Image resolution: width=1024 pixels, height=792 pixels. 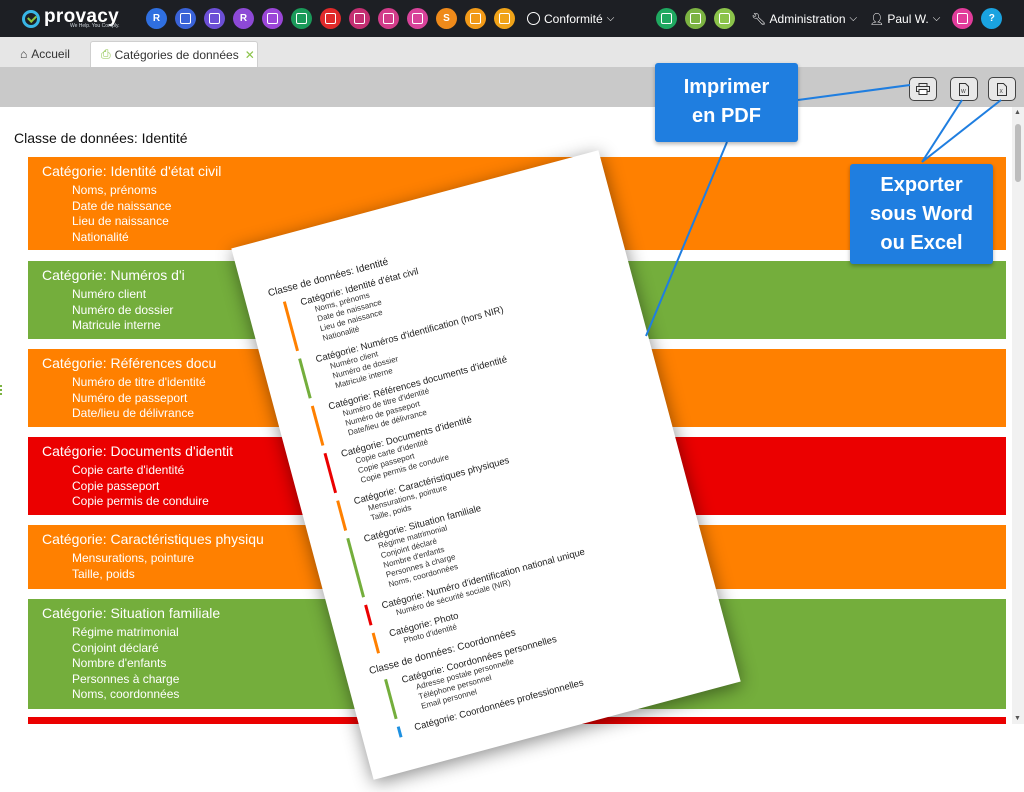 What do you see at coordinates (1018, 153) in the screenshot?
I see `scroll-thumb` at bounding box center [1018, 153].